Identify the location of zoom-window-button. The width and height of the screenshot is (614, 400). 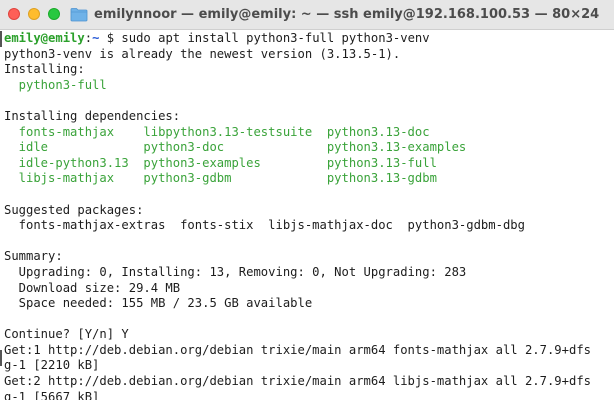
(54, 14).